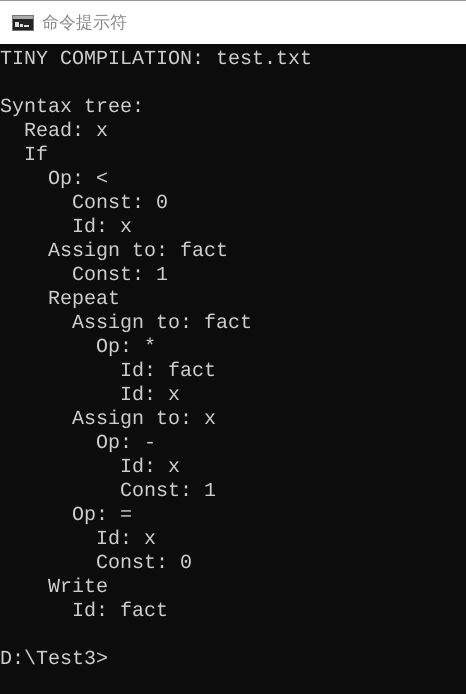 This screenshot has width=466, height=694. I want to click on tree-node-text: Op: *, so click(126, 347).